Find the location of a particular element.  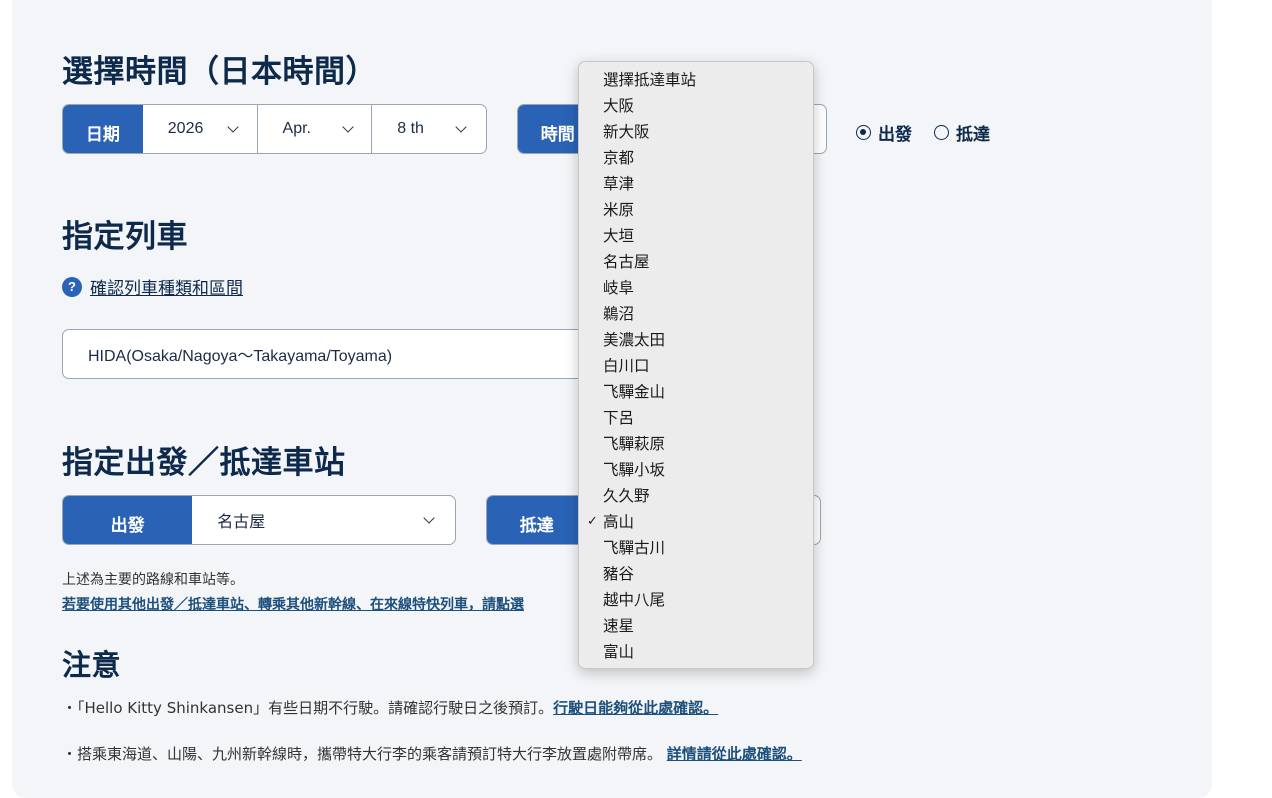

dropdown-option-label: 飞驒萩原 is located at coordinates (634, 444).